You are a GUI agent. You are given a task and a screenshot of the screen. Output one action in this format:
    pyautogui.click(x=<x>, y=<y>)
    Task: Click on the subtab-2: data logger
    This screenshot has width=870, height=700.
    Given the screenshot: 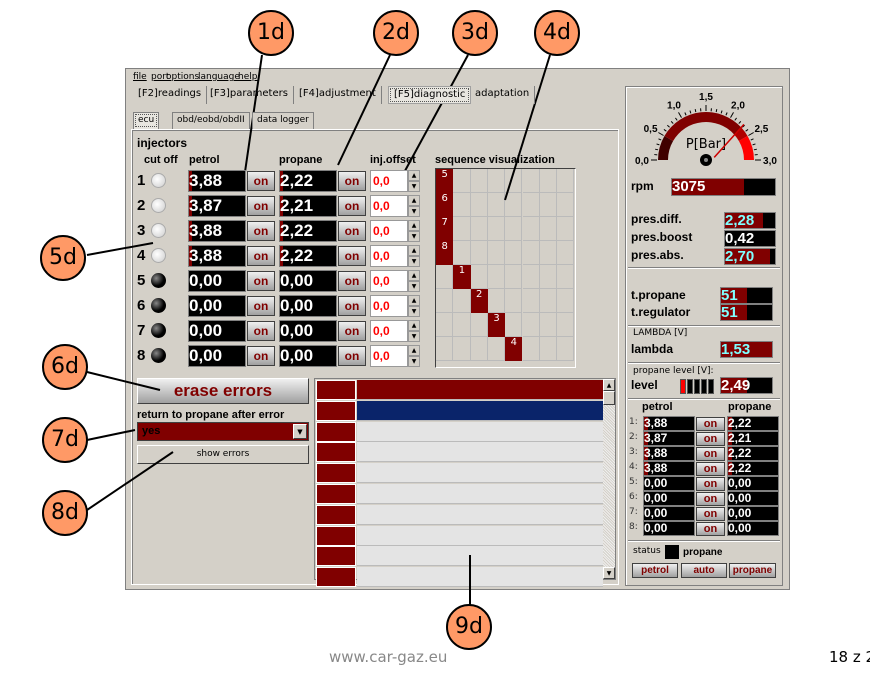 What is the action you would take?
    pyautogui.click(x=283, y=120)
    